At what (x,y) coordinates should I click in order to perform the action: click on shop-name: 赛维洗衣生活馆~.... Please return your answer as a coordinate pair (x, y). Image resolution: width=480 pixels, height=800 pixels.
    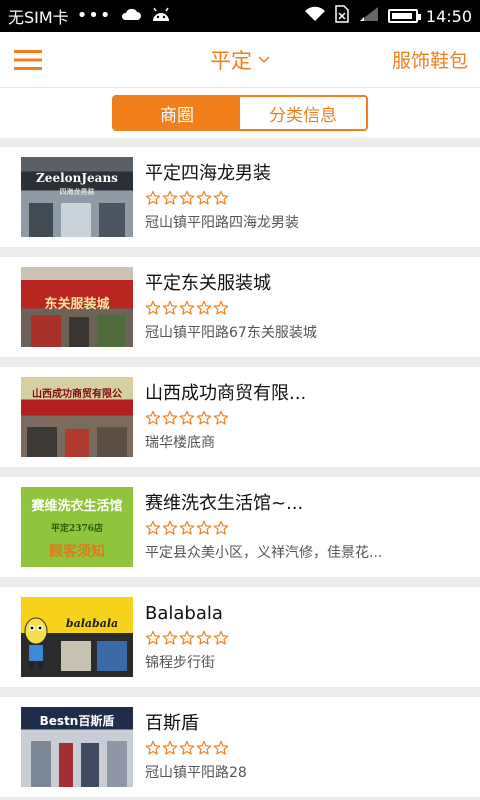
    Looking at the image, I should click on (224, 503).